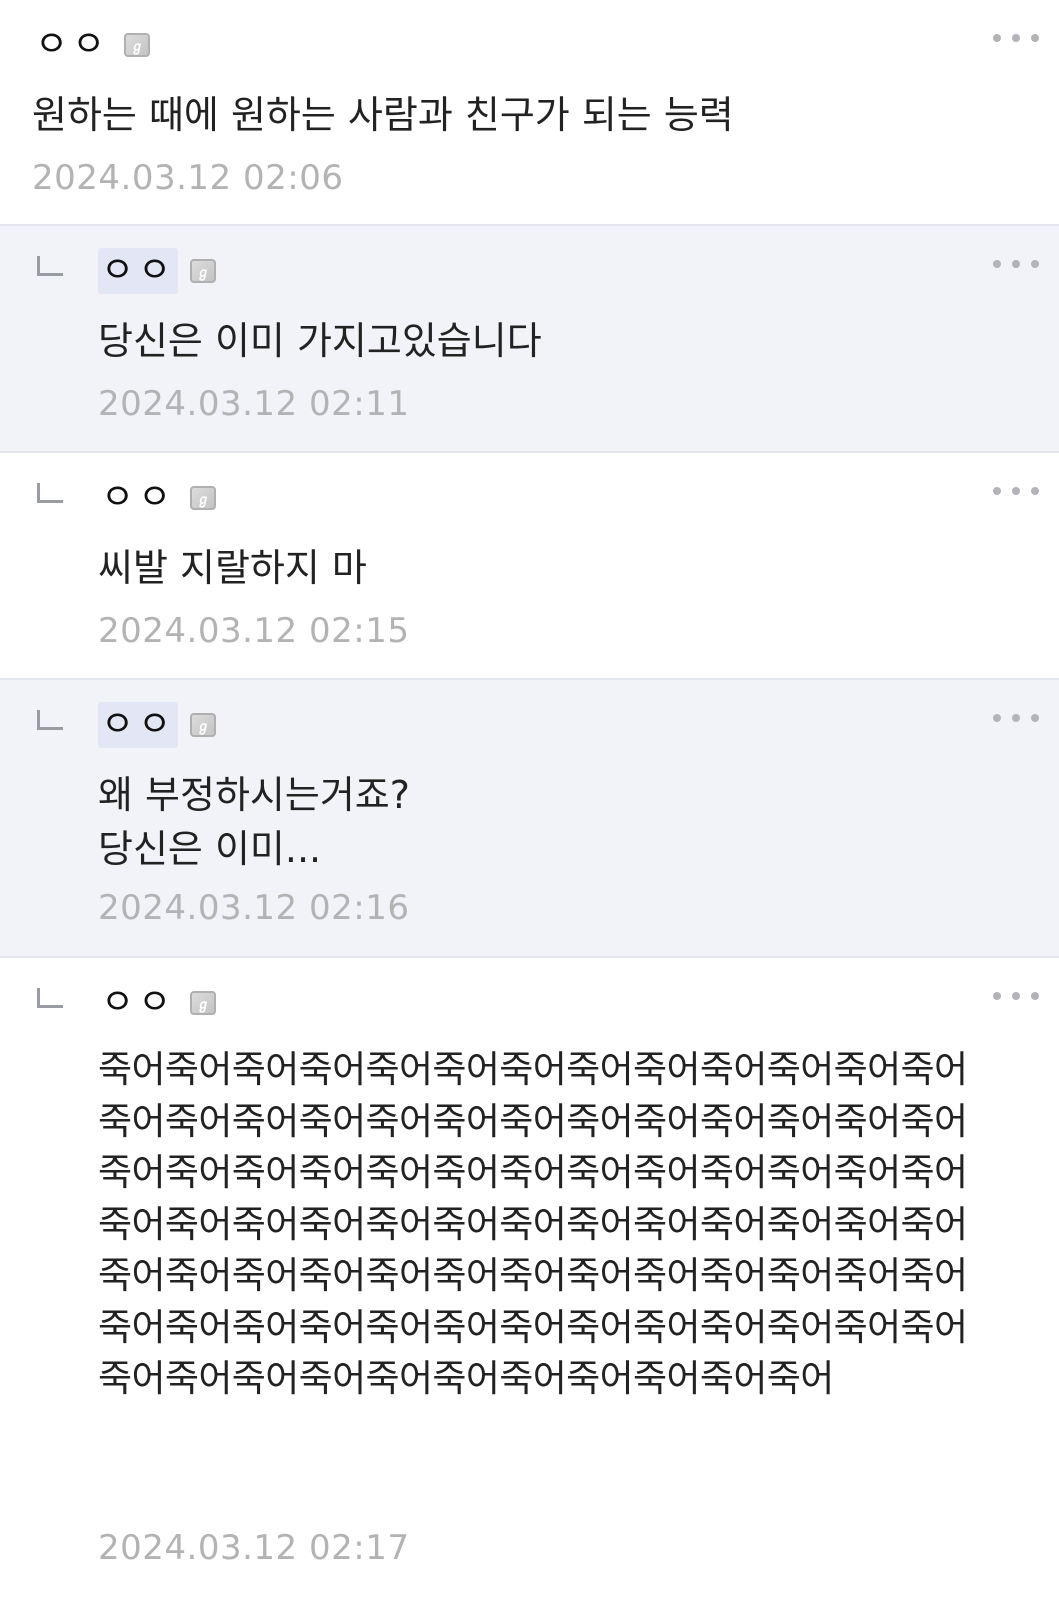 This screenshot has height=1604, width=1059. Describe the element at coordinates (232, 568) in the screenshot. I see `comment-text: 씨발 지랄하지 마` at that location.